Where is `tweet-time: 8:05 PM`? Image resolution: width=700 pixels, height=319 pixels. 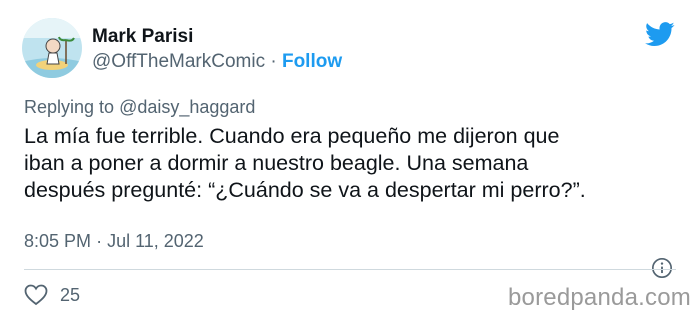
tweet-time: 8:05 PM is located at coordinates (57, 241).